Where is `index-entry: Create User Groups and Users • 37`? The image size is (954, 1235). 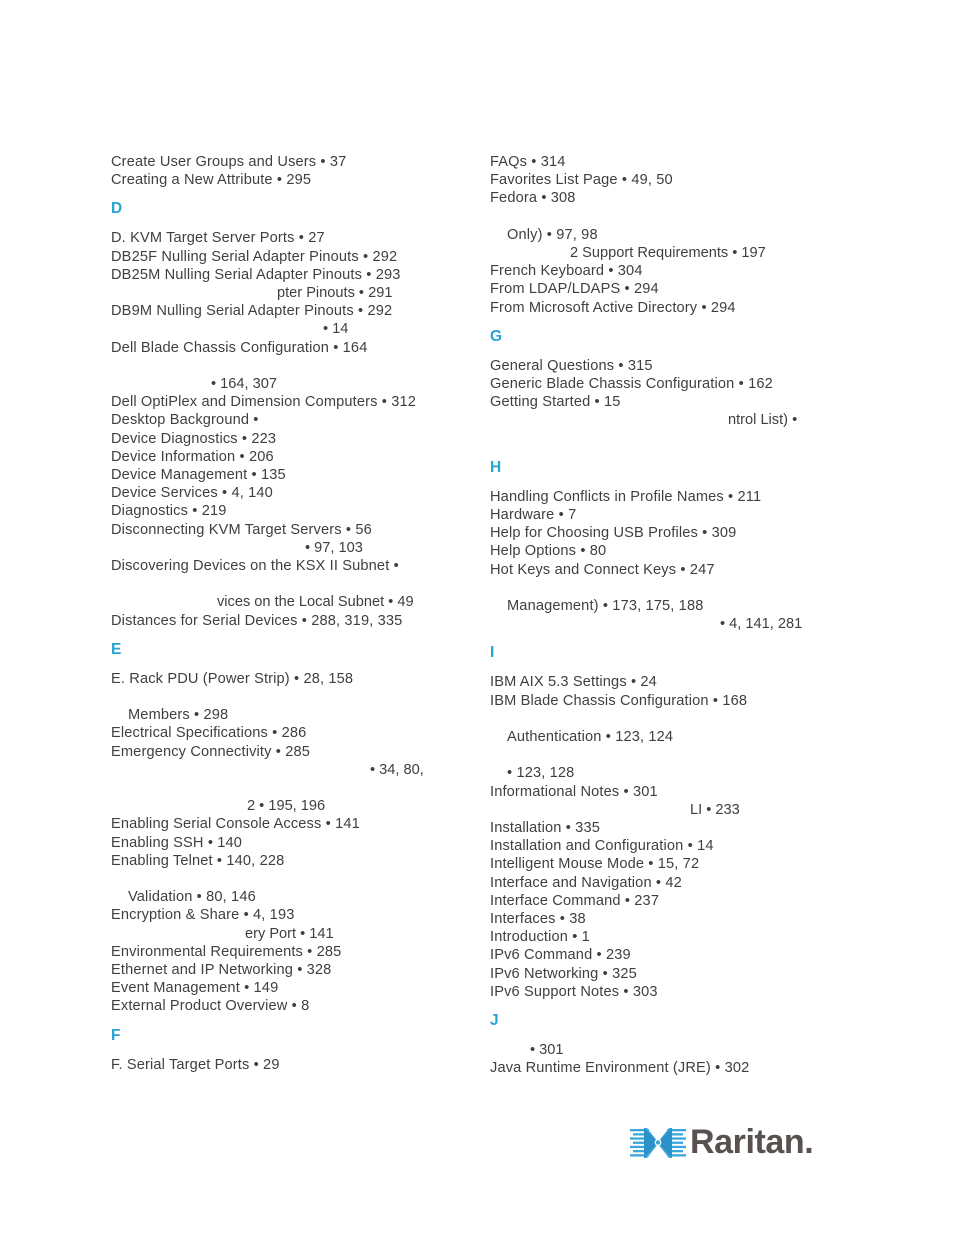
index-entry: Create User Groups and Users • 37 is located at coordinates (229, 162).